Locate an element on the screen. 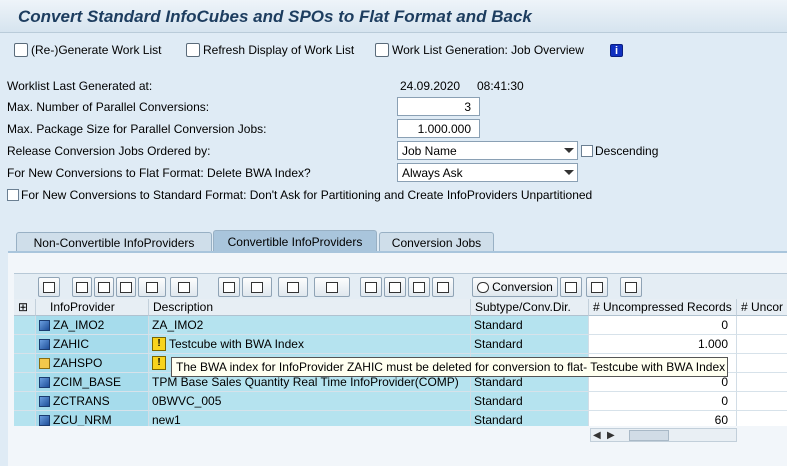 The width and height of the screenshot is (787, 466). views-button is located at coordinates (257, 287).